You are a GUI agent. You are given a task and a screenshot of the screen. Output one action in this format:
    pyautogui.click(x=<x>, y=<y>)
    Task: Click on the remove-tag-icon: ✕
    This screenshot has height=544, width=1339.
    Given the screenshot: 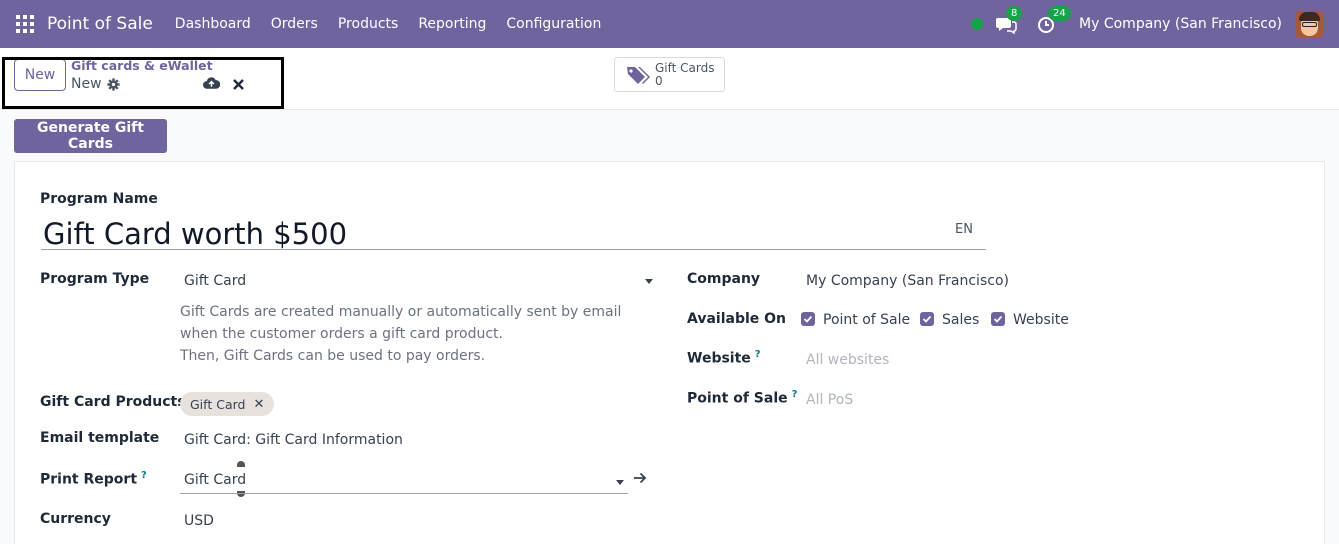 What is the action you would take?
    pyautogui.click(x=258, y=404)
    